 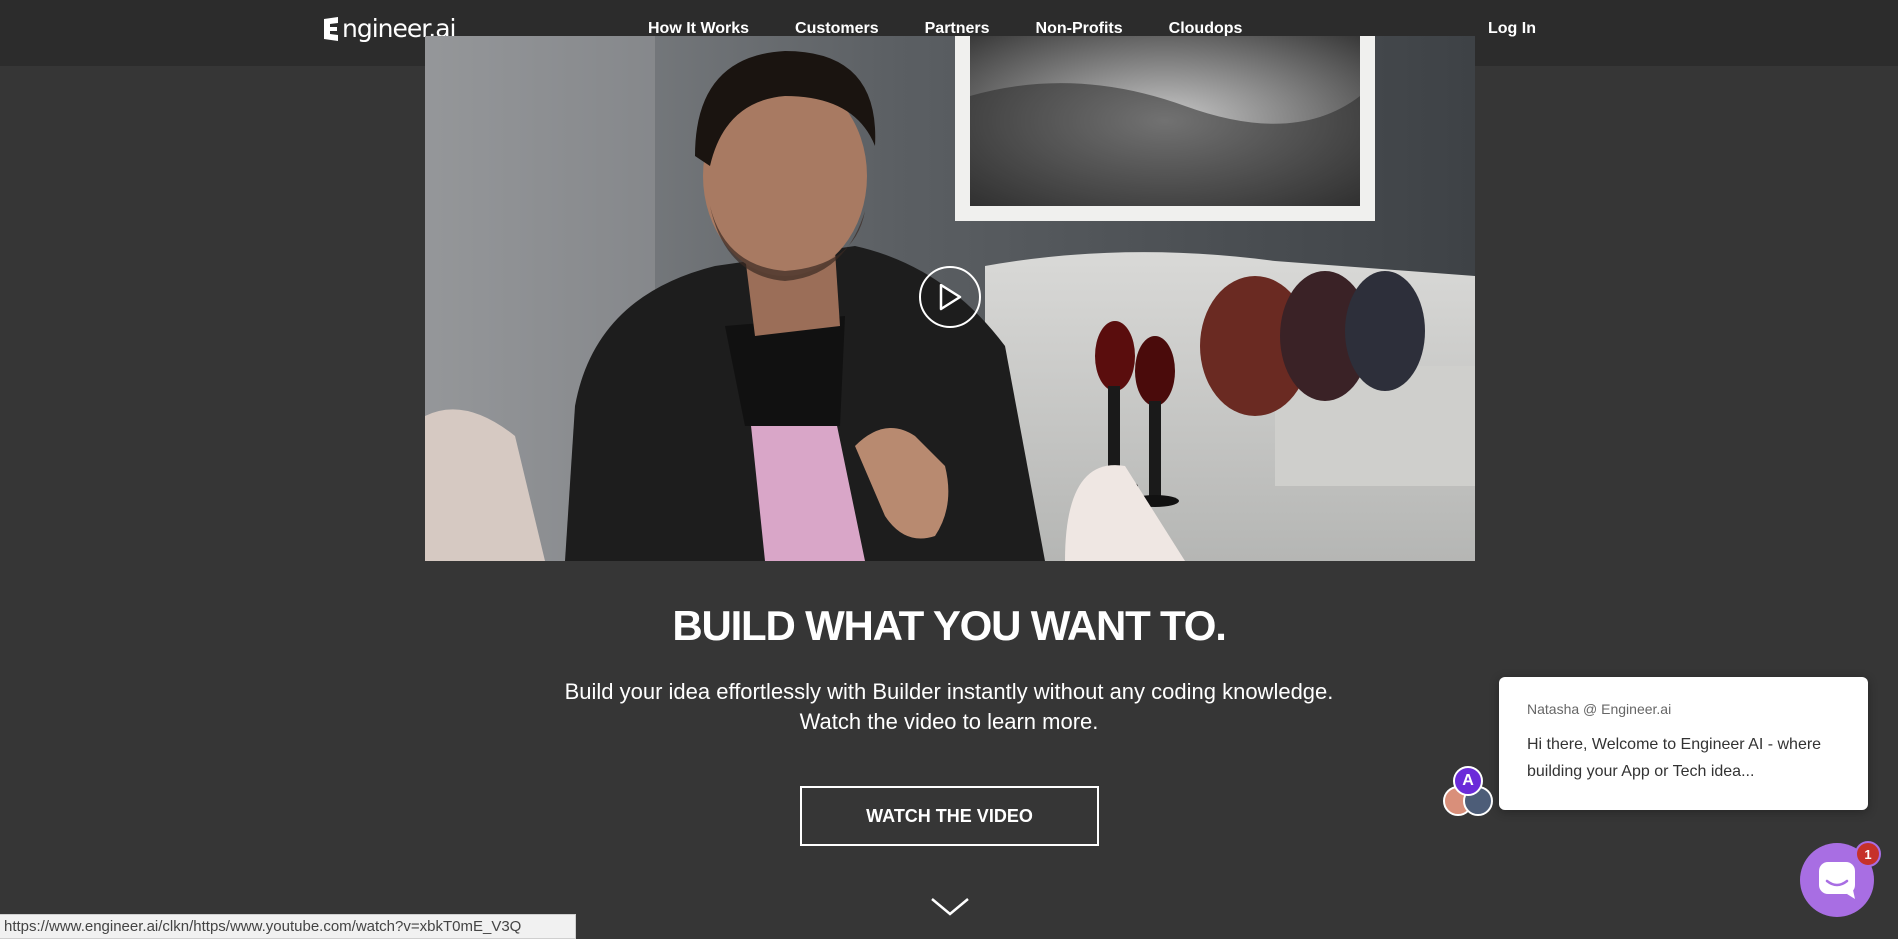 I want to click on avatar: A, so click(x=1468, y=781).